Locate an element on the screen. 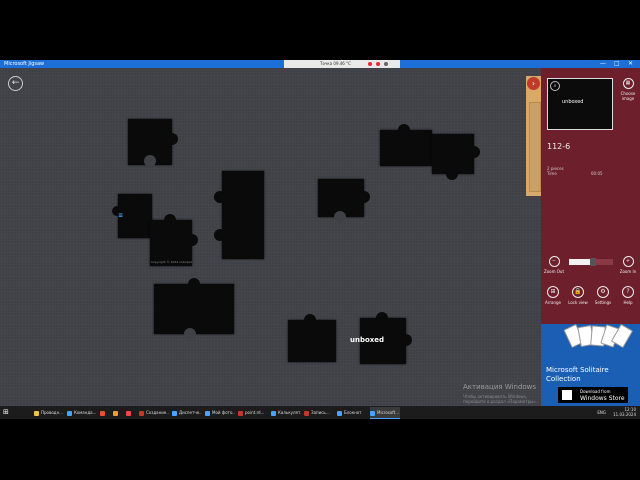 This screenshot has width=640, height=480. record-icon is located at coordinates (370, 64).